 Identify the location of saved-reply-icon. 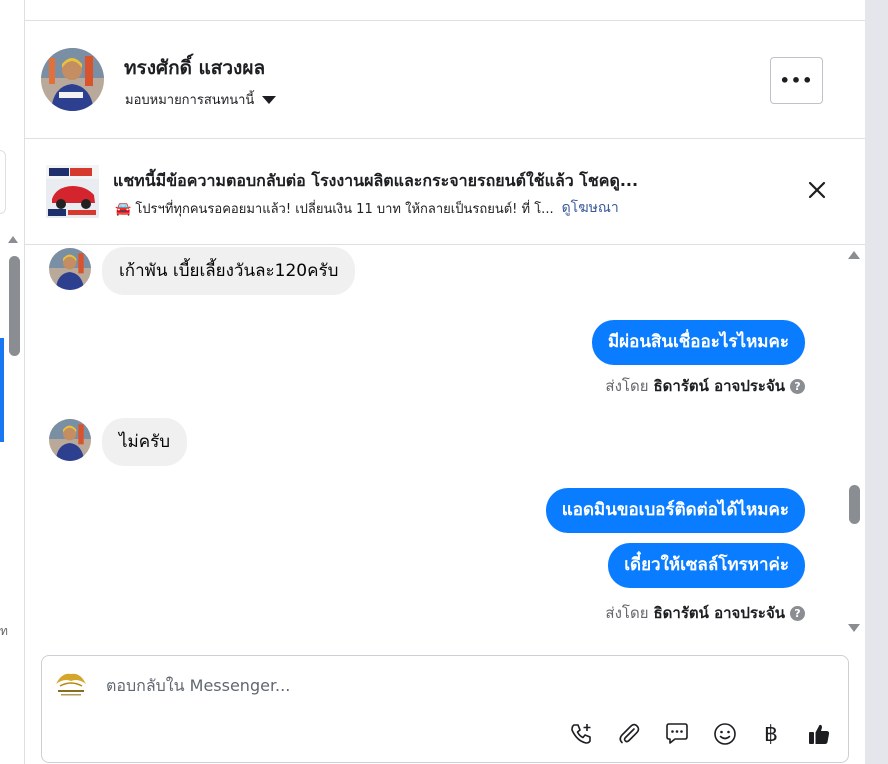
(677, 734).